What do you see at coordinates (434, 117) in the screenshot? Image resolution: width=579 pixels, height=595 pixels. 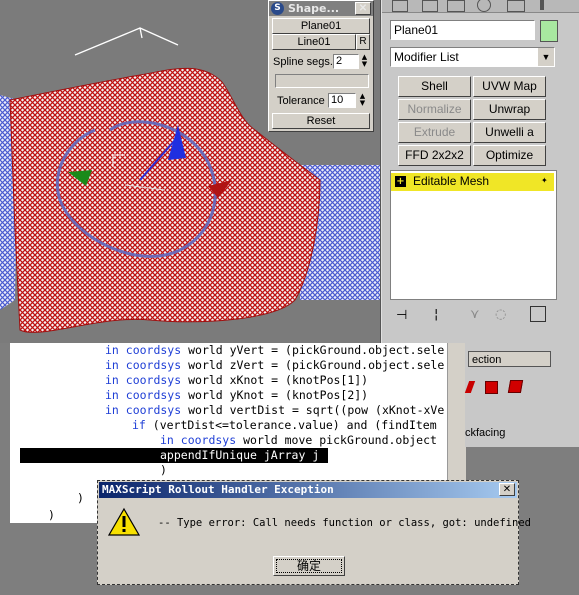 I see `modifier-button-2: Normalize Spl.` at bounding box center [434, 117].